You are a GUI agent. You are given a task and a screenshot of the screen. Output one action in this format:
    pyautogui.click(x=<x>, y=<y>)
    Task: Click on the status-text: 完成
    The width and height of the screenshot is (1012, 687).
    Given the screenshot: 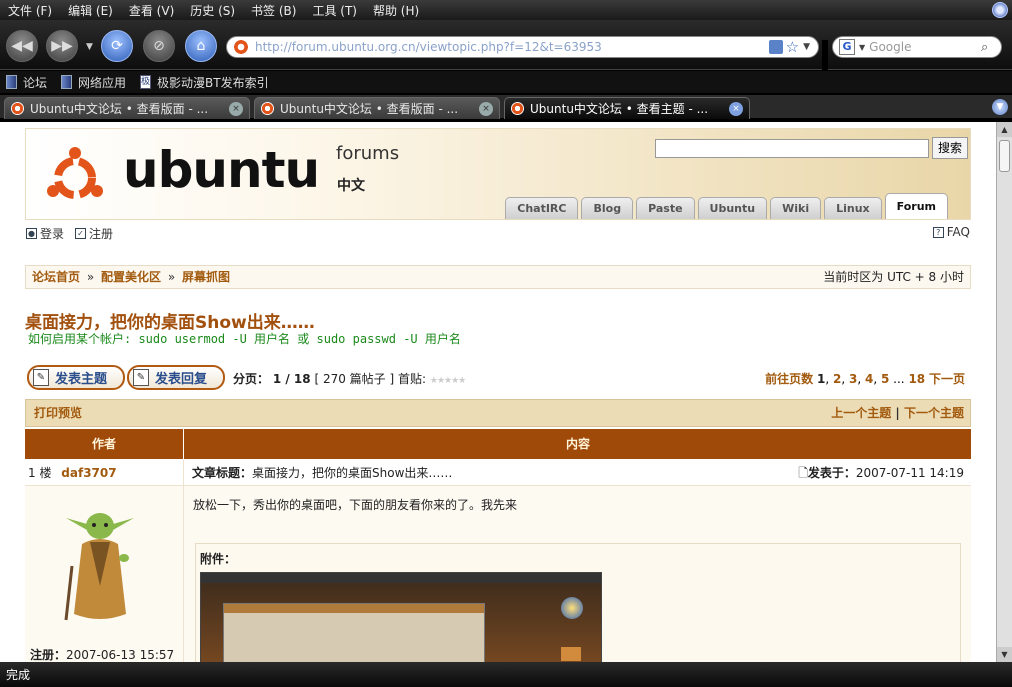 What is the action you would take?
    pyautogui.click(x=18, y=675)
    